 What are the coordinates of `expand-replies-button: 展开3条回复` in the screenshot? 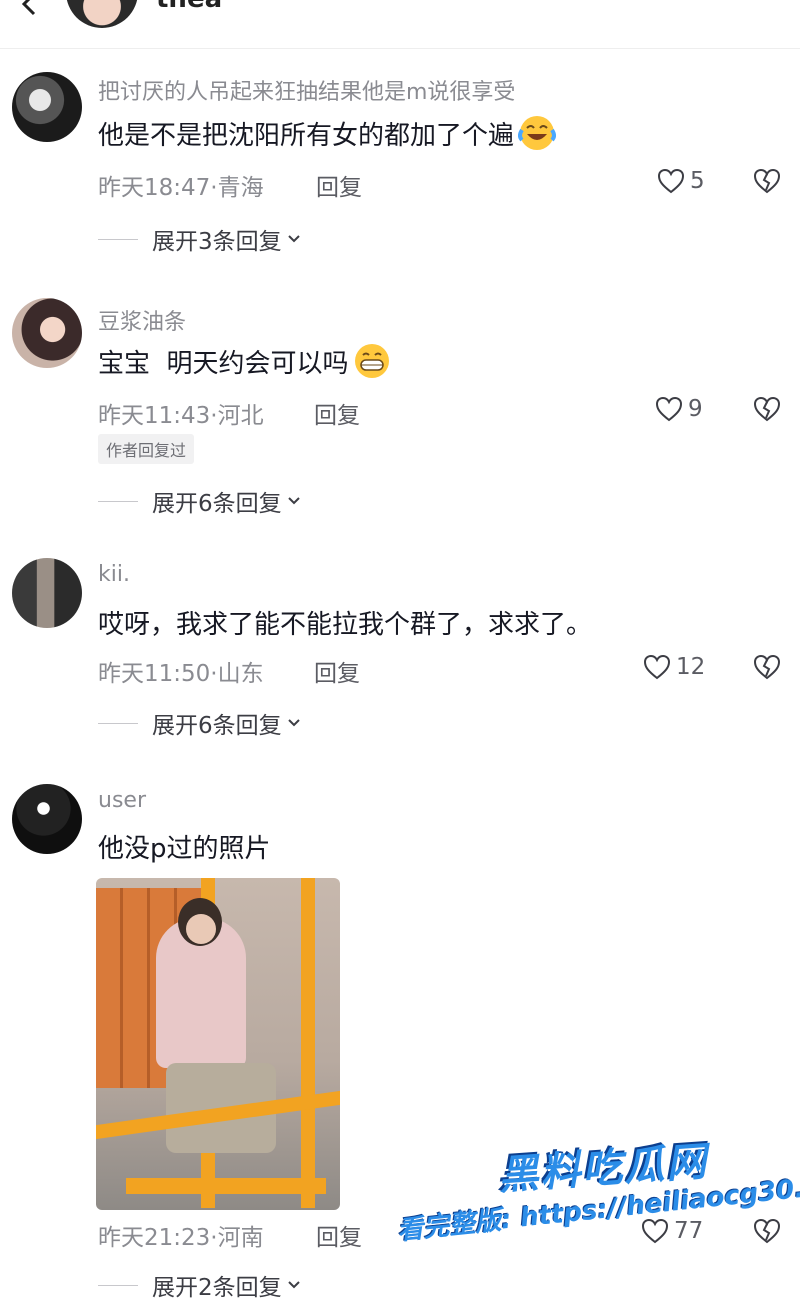 It's located at (200, 239).